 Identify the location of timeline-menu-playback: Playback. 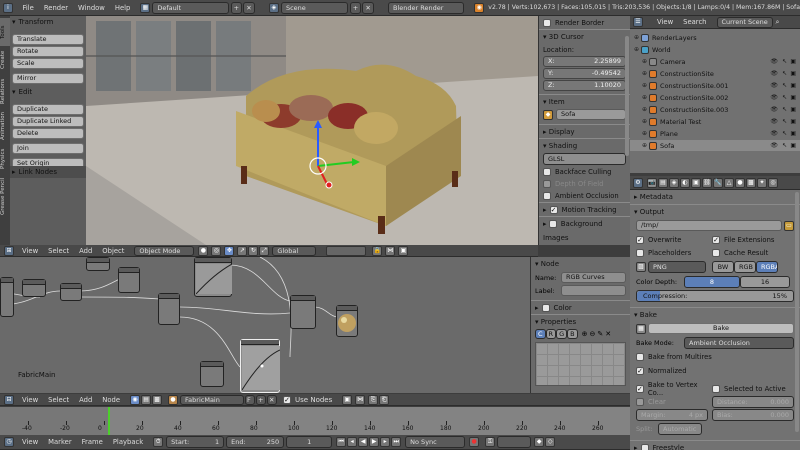
(128, 442).